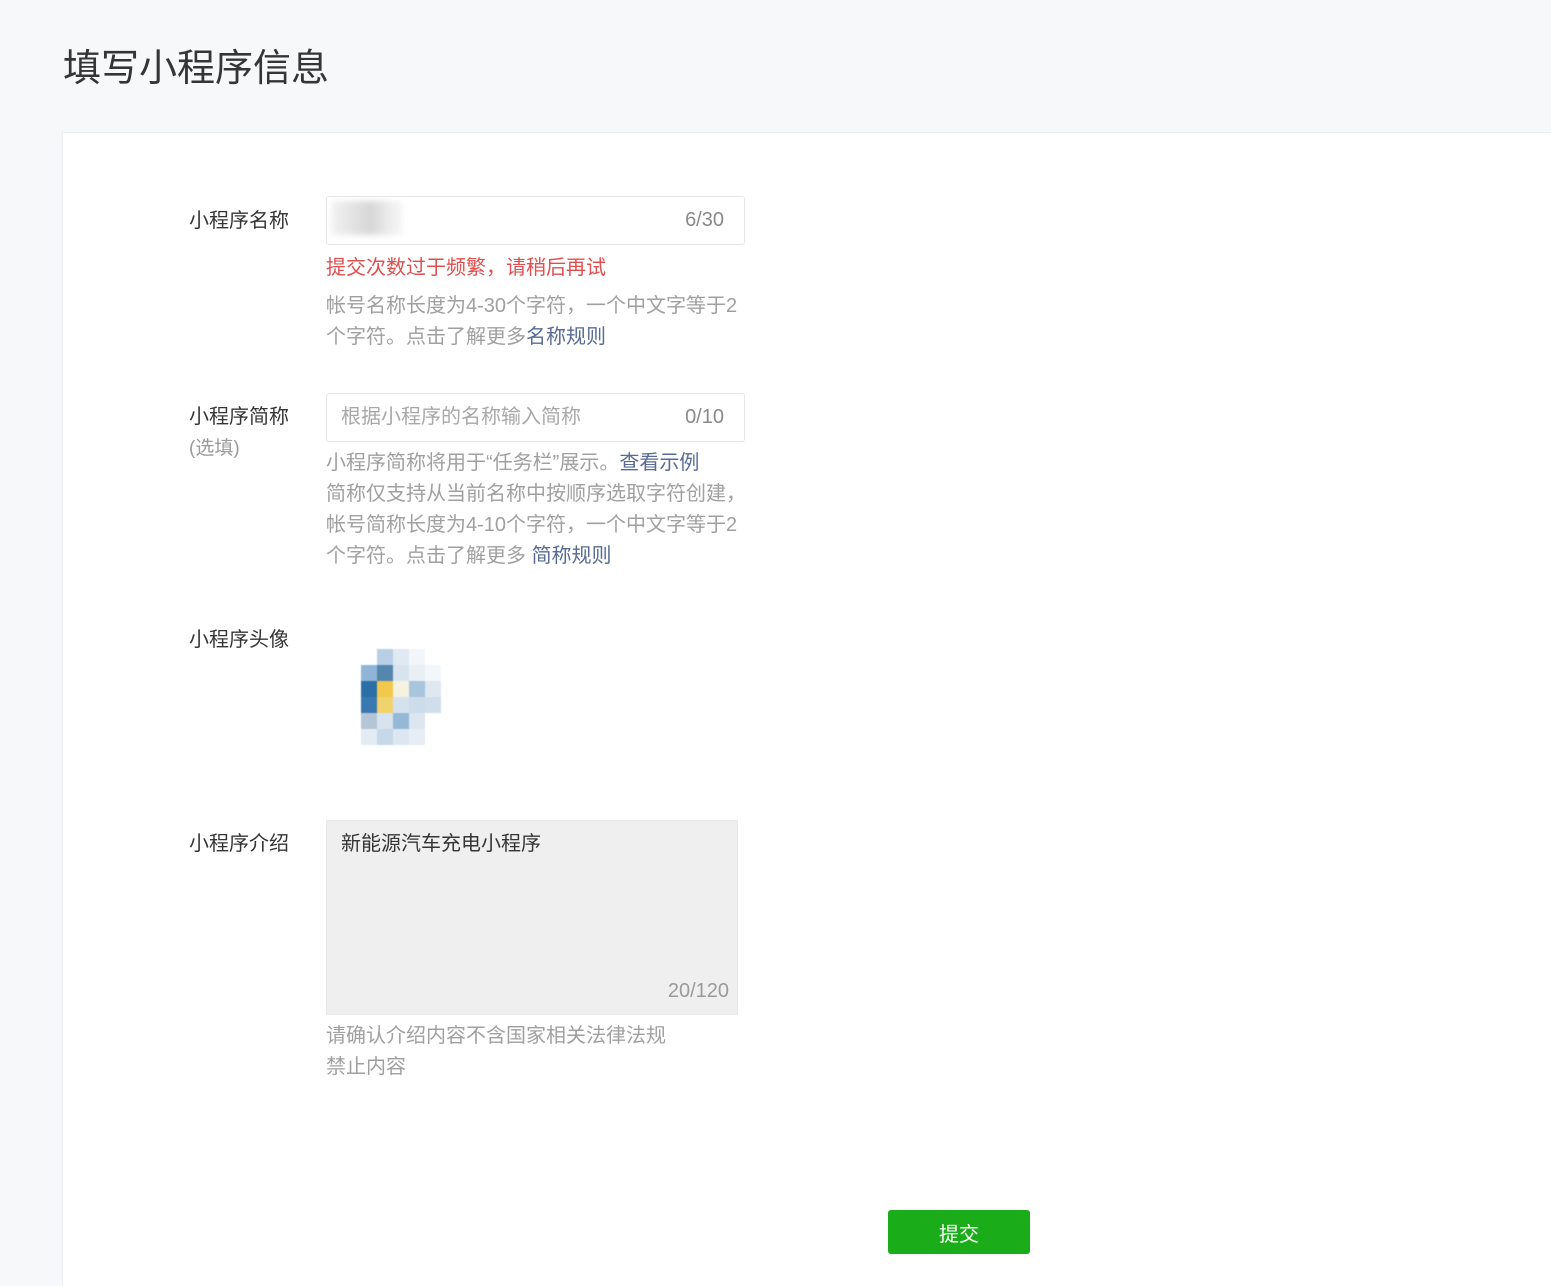 Image resolution: width=1551 pixels, height=1286 pixels. What do you see at coordinates (566, 337) in the screenshot?
I see `name-rules-link: 名称规则` at bounding box center [566, 337].